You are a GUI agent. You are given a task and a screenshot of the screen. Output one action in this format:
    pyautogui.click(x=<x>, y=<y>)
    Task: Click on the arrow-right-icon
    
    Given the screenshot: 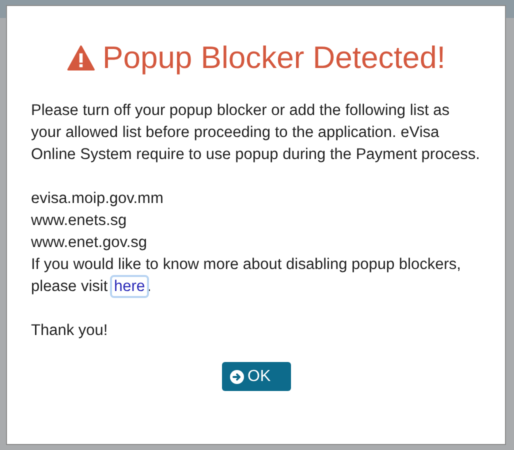 What is the action you would take?
    pyautogui.click(x=237, y=377)
    